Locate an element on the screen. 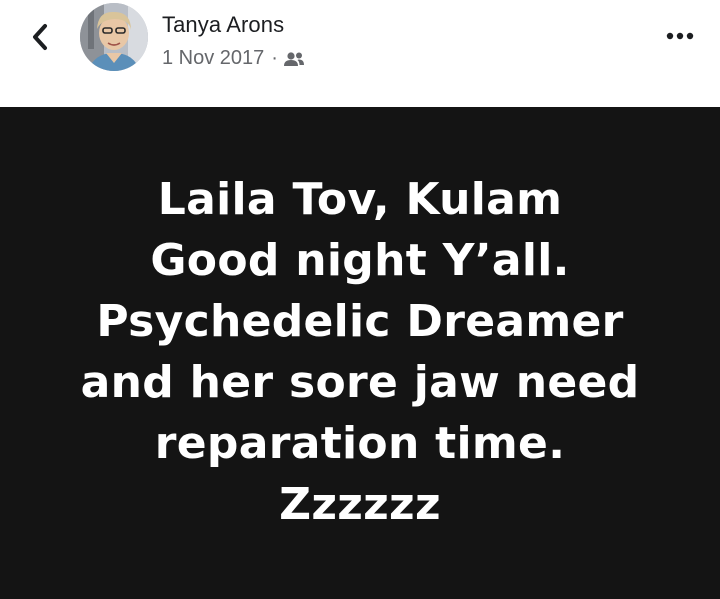  author-name: Tanya Arons is located at coordinates (223, 25).